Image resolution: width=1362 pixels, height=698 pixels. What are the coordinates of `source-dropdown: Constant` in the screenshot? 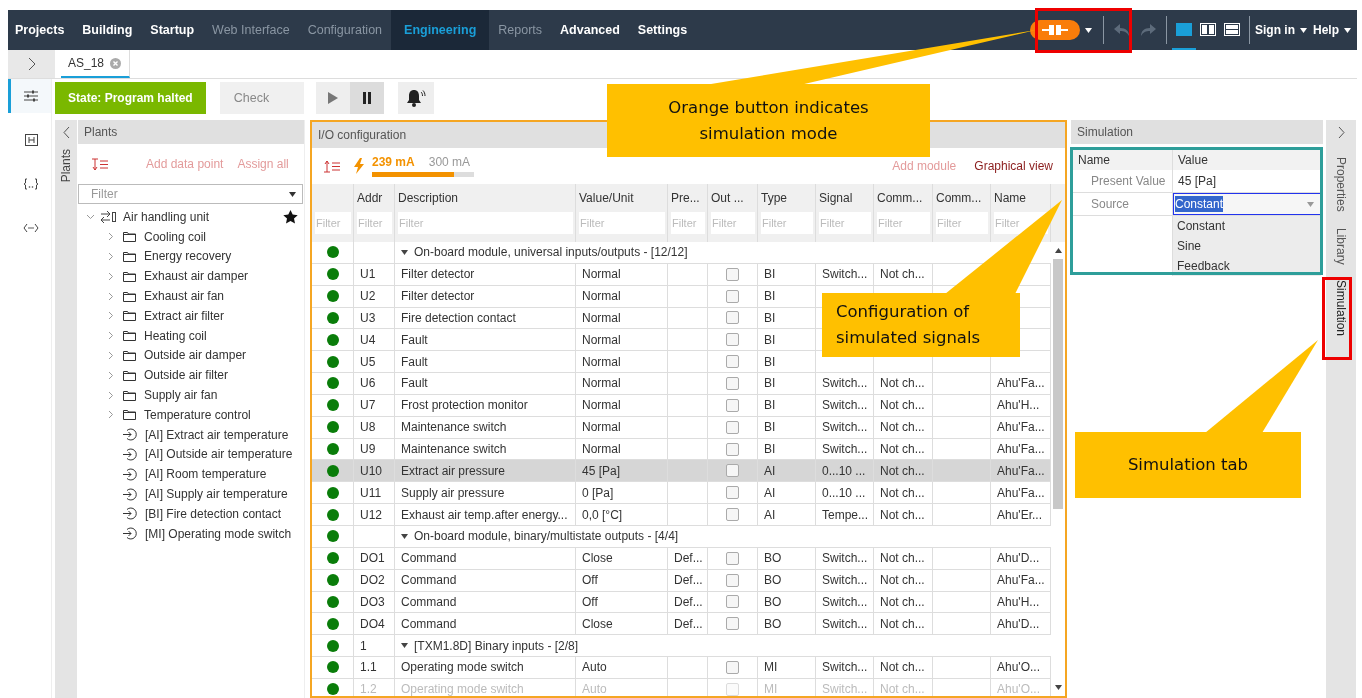 It's located at (1247, 204).